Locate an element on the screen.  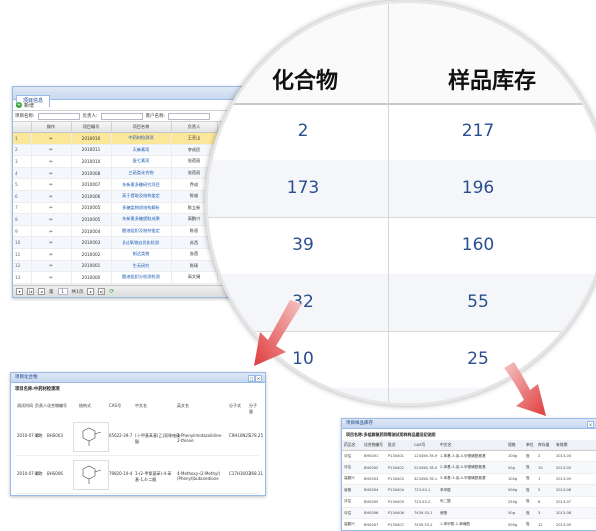
hdr-weight: 分子量 is located at coordinates (253, 408).